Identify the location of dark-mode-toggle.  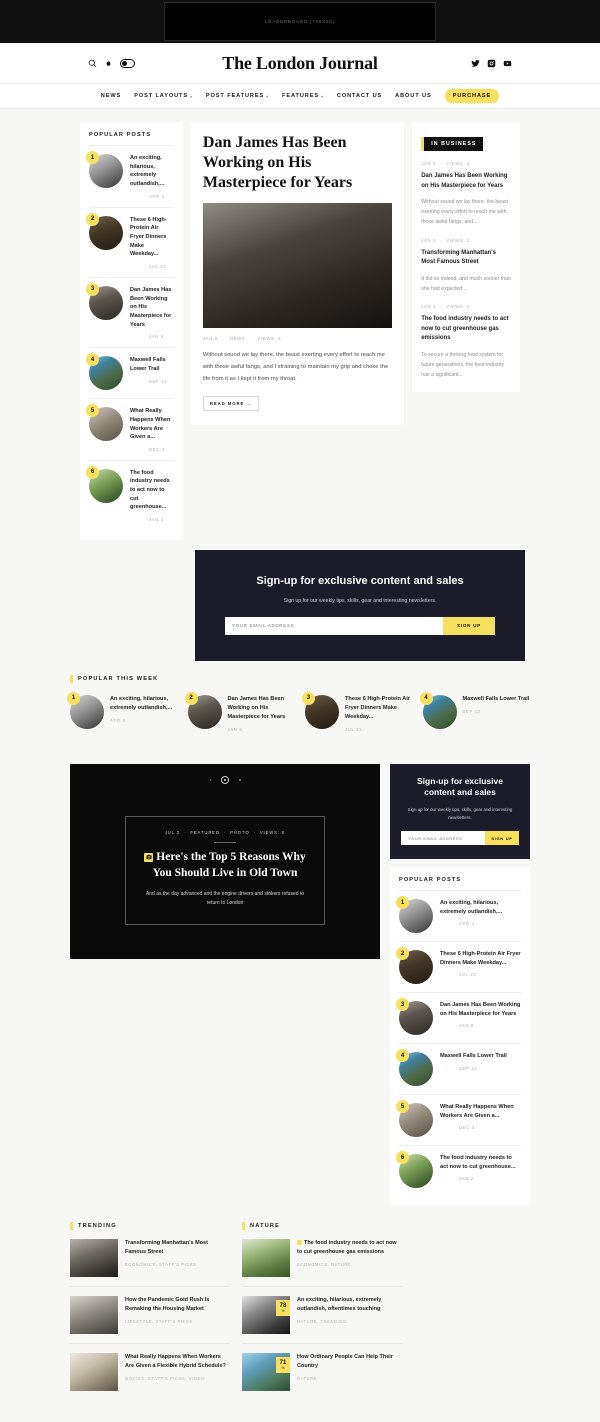
(127, 63).